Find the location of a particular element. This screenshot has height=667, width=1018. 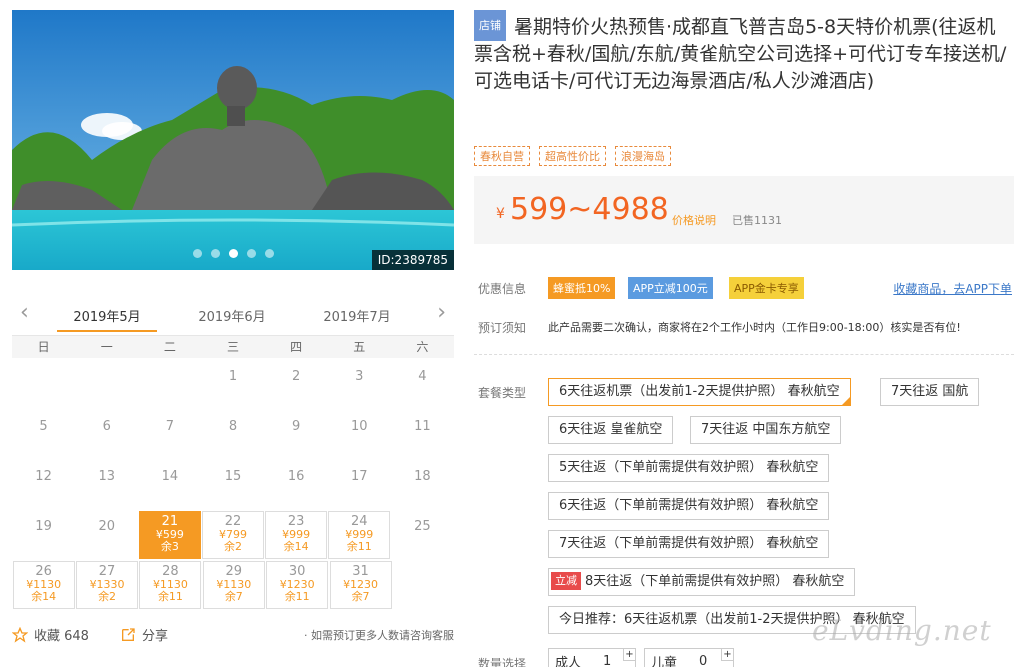

share-button: 分享 is located at coordinates (144, 634).